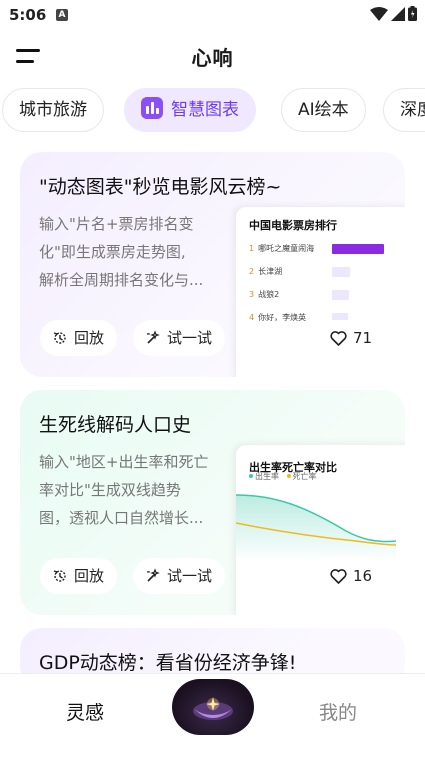 The height and width of the screenshot is (757, 425). I want to click on tab-label: 城市旅游, so click(53, 110).